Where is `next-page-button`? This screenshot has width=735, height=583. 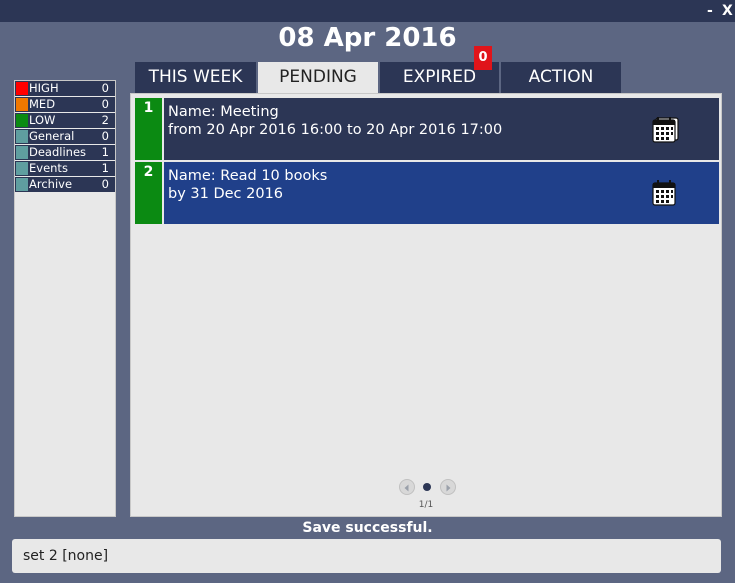 next-page-button is located at coordinates (448, 487).